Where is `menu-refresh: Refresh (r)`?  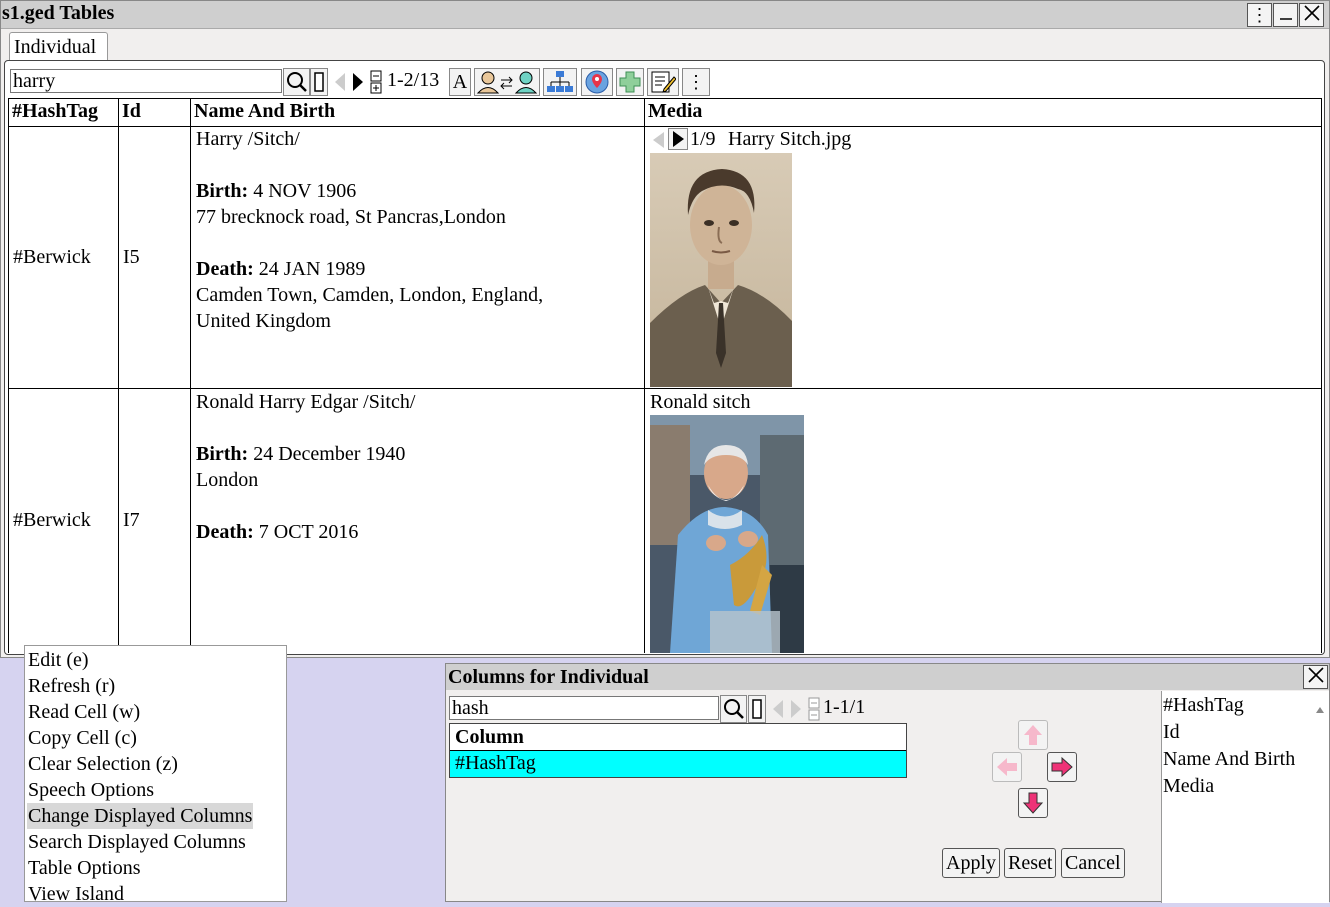
menu-refresh: Refresh (r) is located at coordinates (71, 686).